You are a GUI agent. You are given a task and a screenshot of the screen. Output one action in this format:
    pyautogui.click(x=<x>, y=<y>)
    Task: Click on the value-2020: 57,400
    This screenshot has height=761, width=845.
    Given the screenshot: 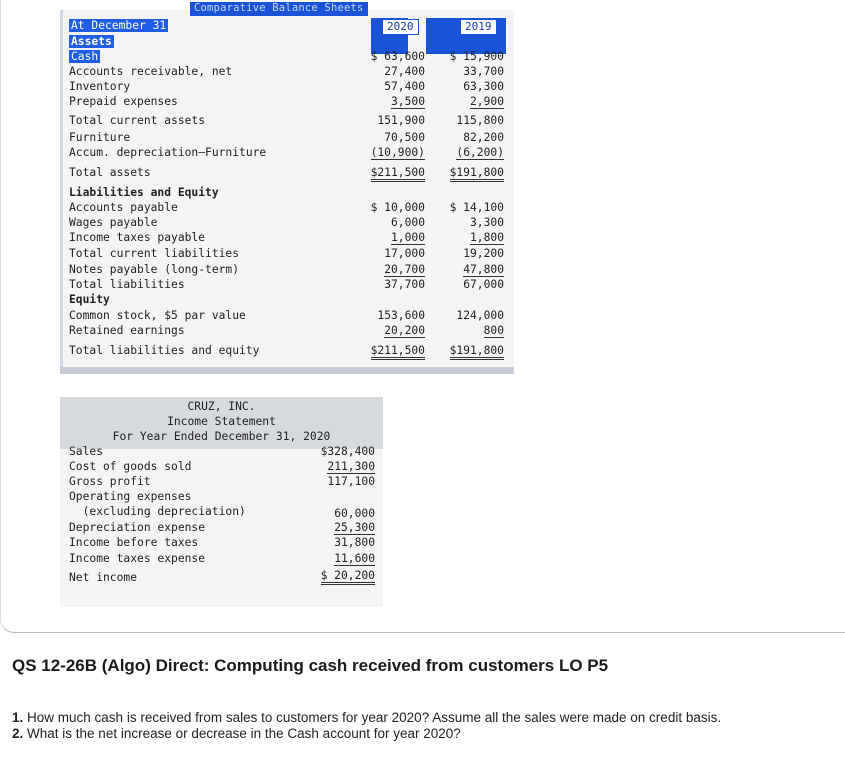 What is the action you would take?
    pyautogui.click(x=404, y=86)
    